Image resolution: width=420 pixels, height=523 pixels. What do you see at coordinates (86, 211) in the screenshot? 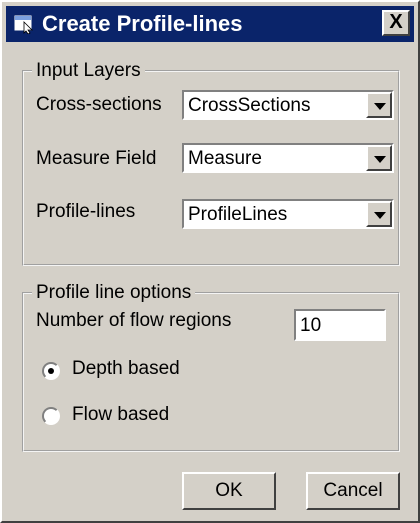
I see `profile-lines-label: Profile-lines` at bounding box center [86, 211].